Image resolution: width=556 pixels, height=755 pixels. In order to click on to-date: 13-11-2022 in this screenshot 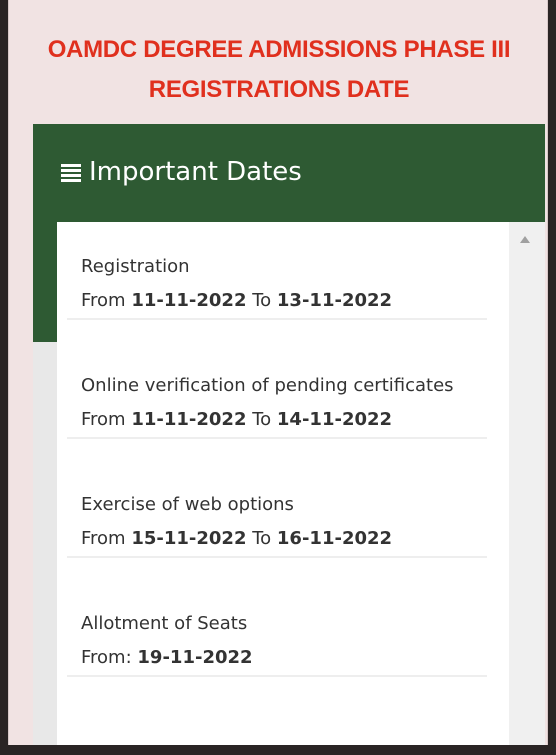, I will do `click(334, 300)`.